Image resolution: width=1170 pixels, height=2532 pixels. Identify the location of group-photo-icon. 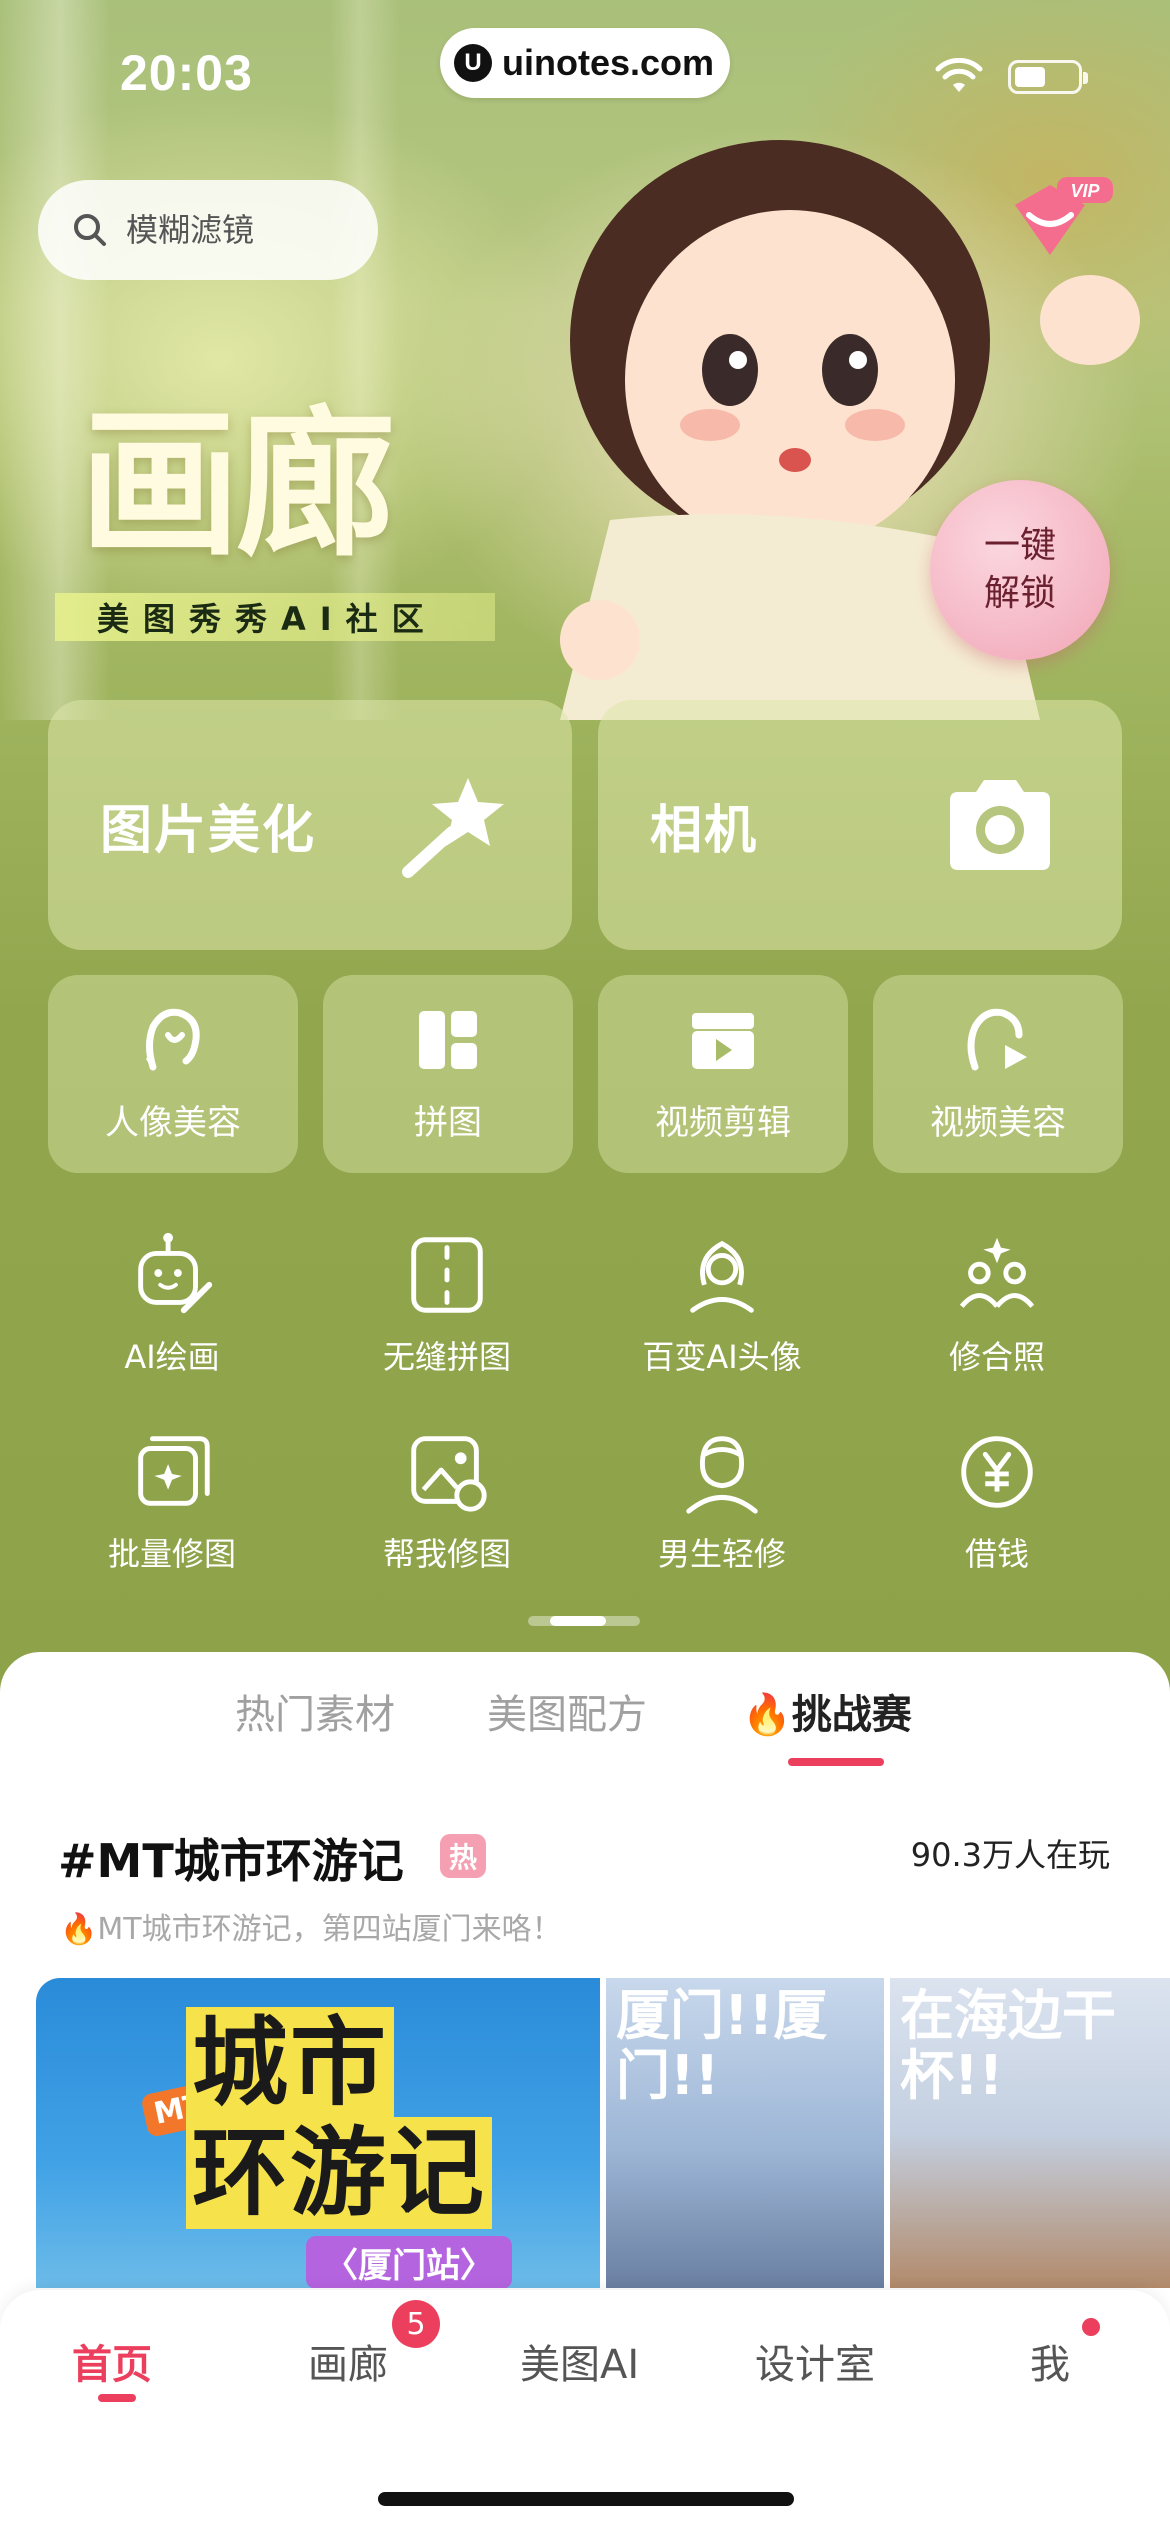
(997, 1272).